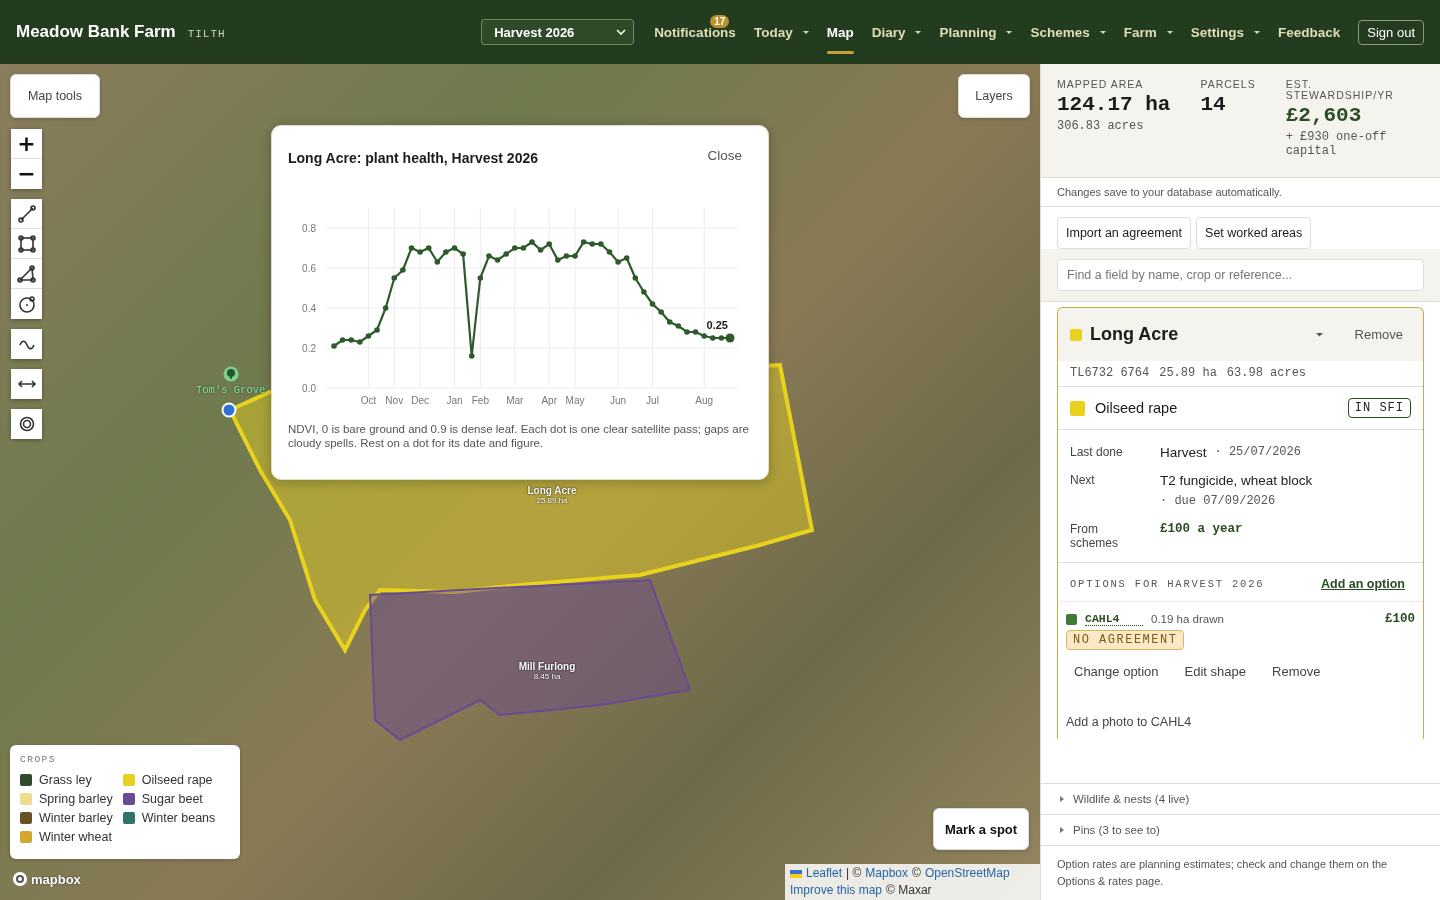 The image size is (1440, 900). Describe the element at coordinates (724, 155) in the screenshot. I see `close-button: Close` at that location.